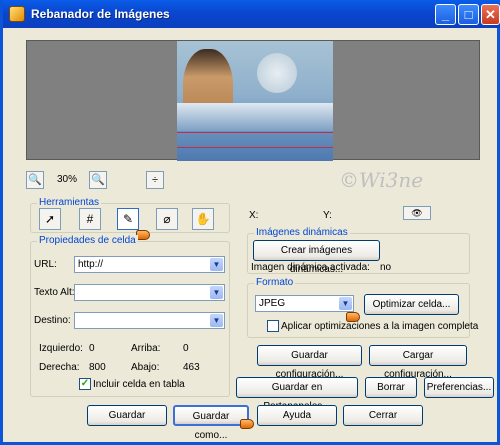  Describe the element at coordinates (251, 14) in the screenshot. I see `title-bar: Rebanador de Imágenes _ □ ✕` at that location.